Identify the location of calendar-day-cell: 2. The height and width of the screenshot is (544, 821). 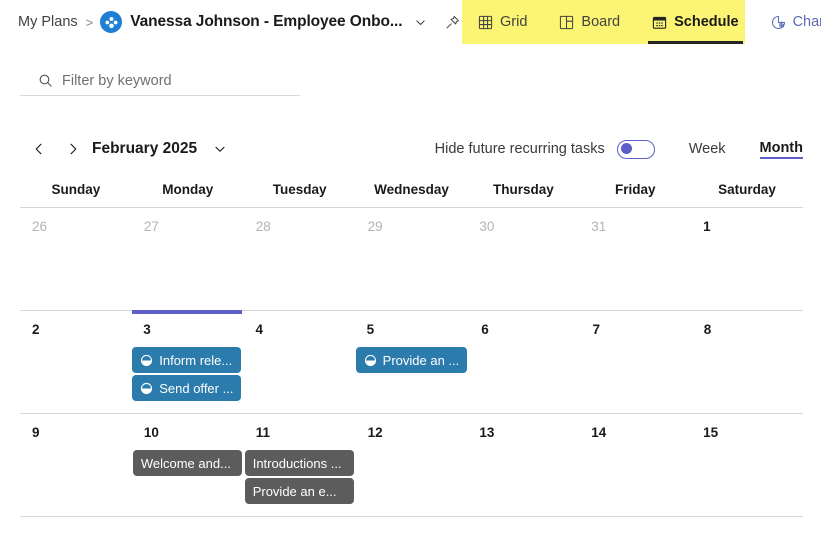
(75, 362).